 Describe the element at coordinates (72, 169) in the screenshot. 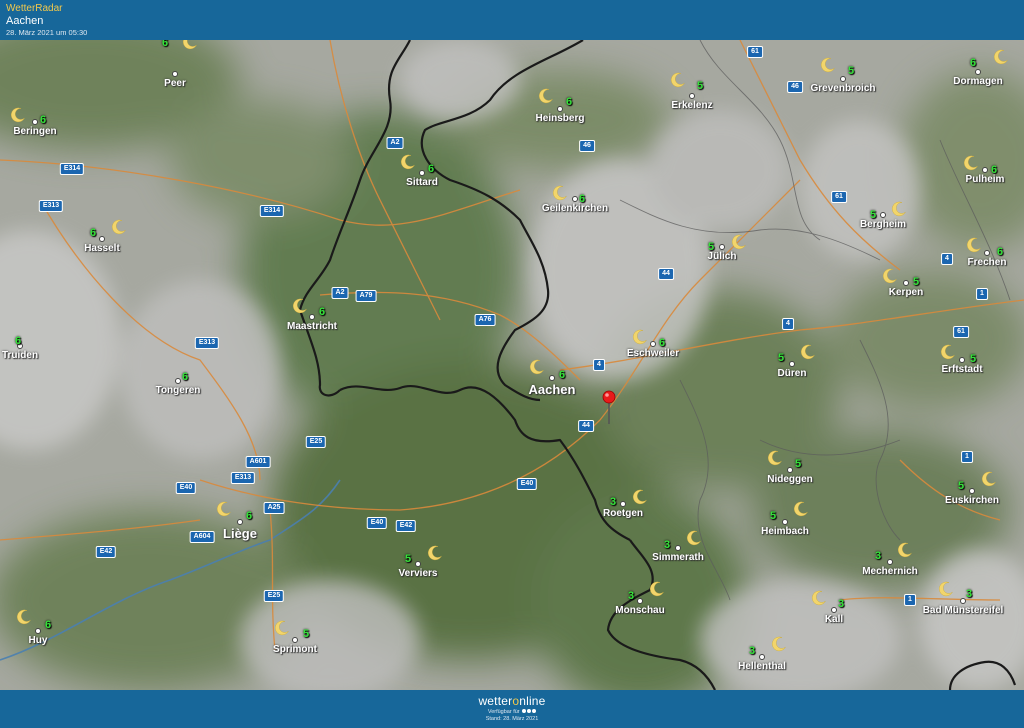

I see `road-number-shield: E314` at that location.